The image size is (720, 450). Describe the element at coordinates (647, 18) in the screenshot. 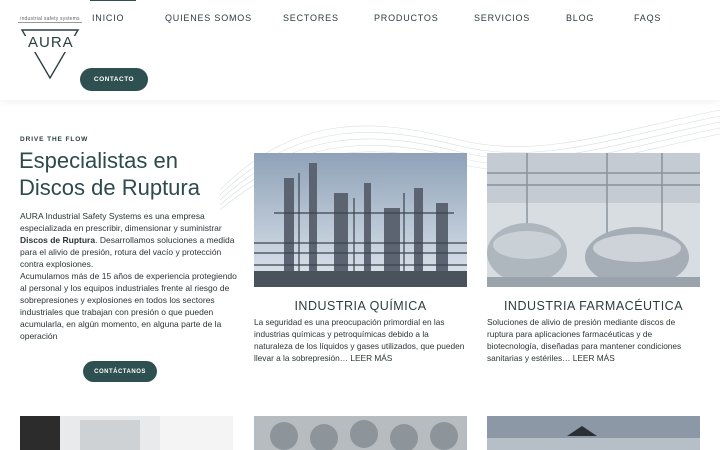

I see `nav-item-faqs: FAQS` at that location.